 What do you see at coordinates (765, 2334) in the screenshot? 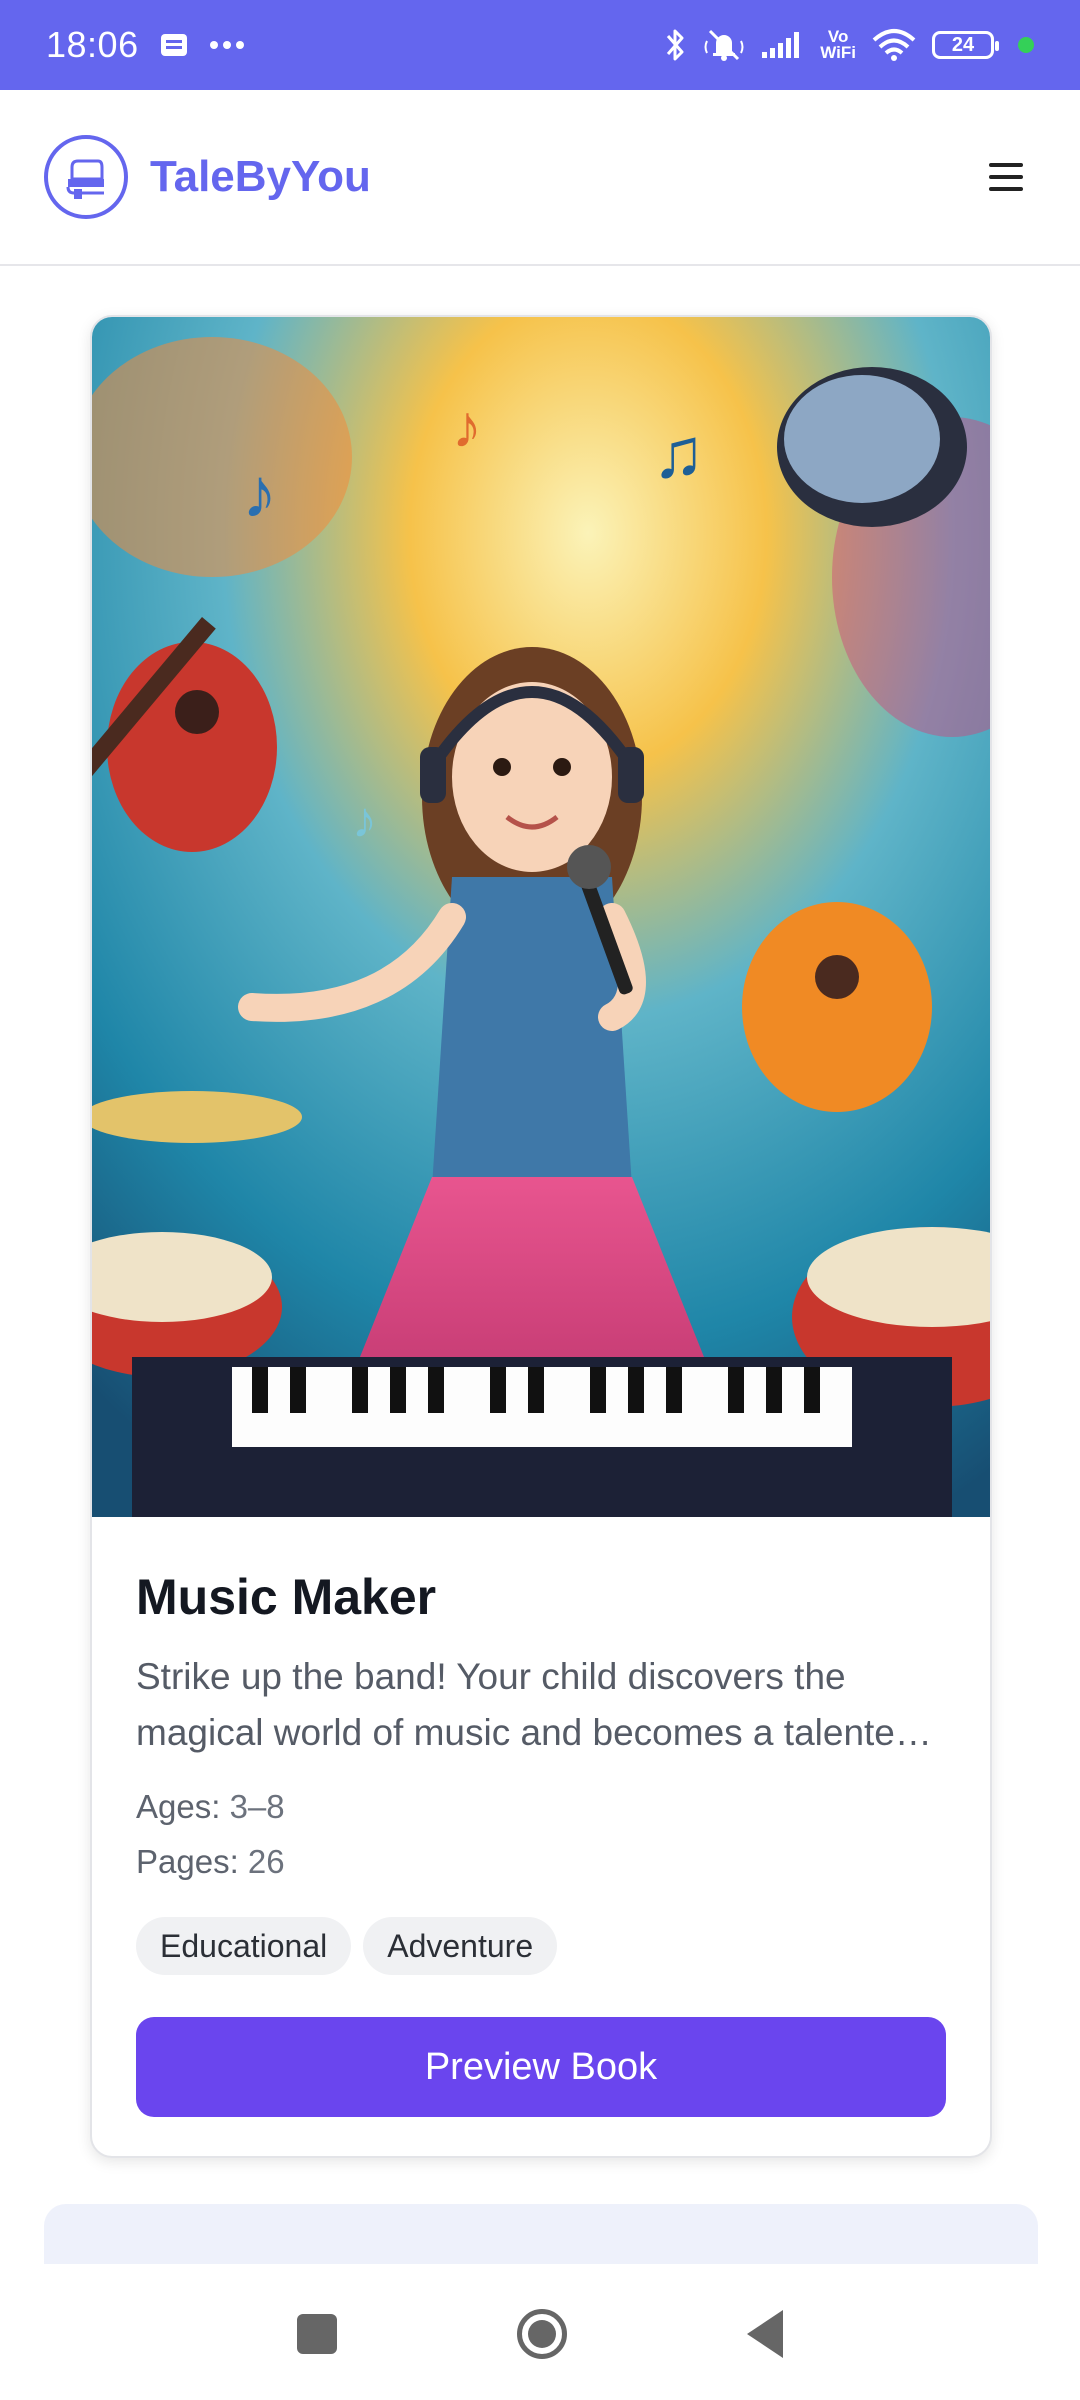
I see `back-icon` at bounding box center [765, 2334].